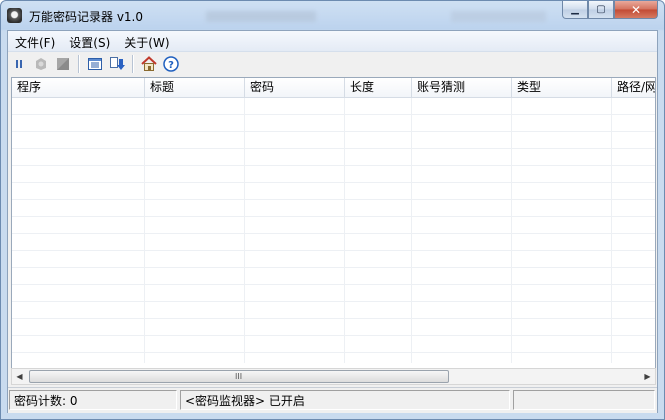  I want to click on title-bar: 万能密码记录器 v1.0 ▁ ▢ ✕, so click(332, 15).